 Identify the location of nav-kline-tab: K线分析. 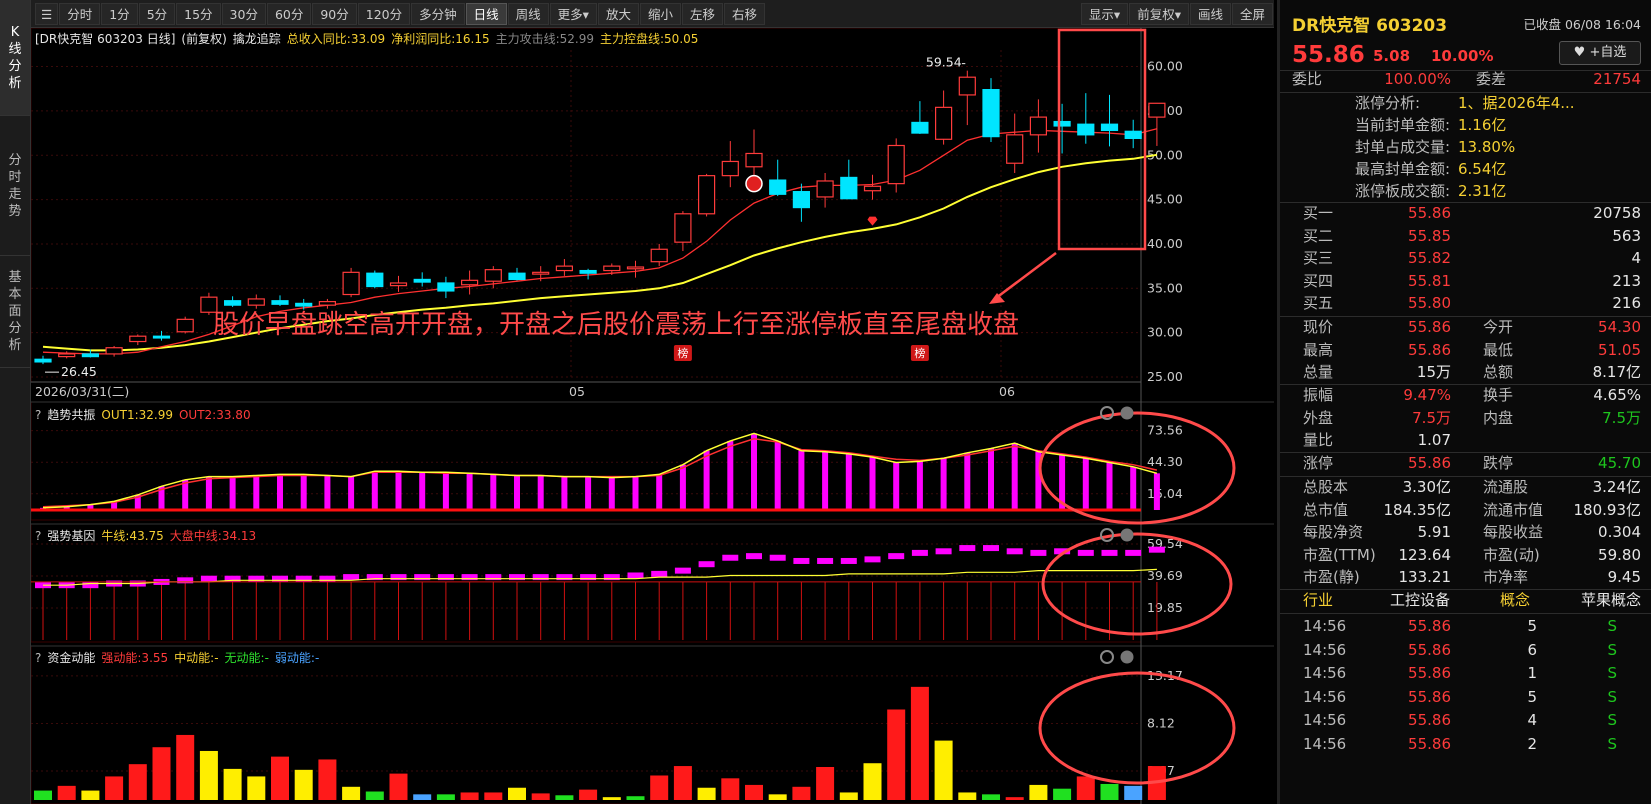
(15, 58).